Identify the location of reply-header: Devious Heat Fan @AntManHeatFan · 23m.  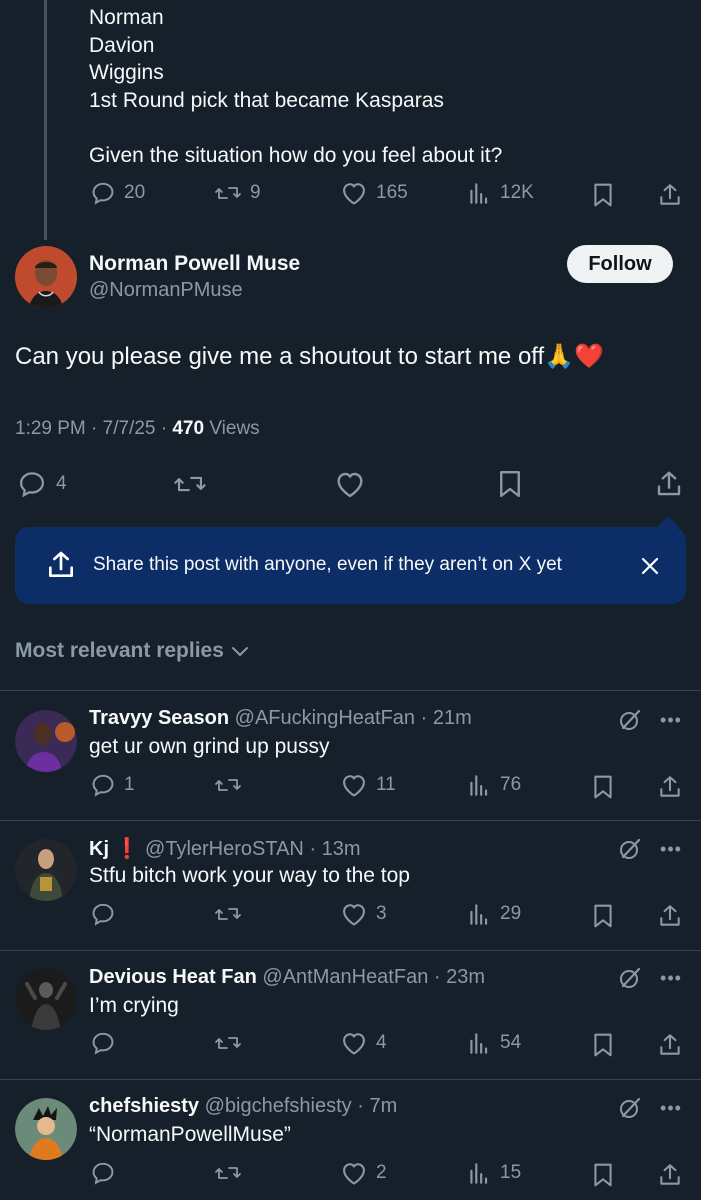
(287, 977).